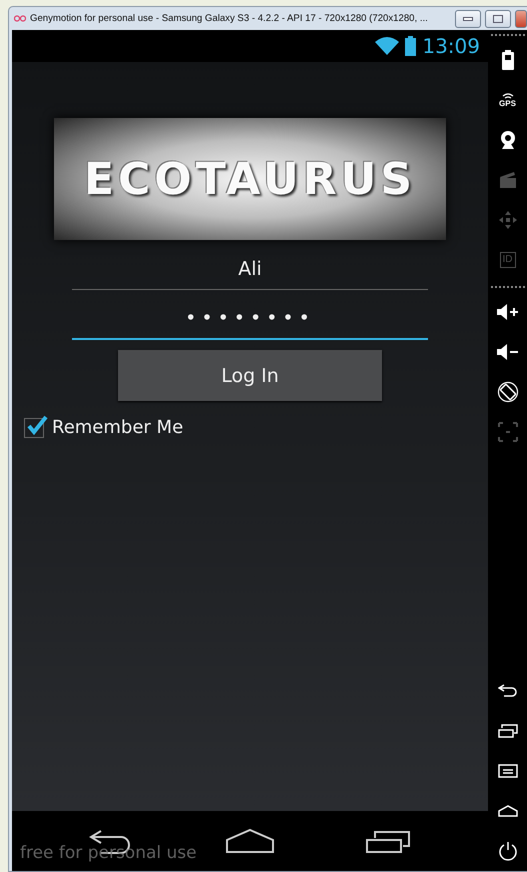  I want to click on scale-icon, so click(508, 432).